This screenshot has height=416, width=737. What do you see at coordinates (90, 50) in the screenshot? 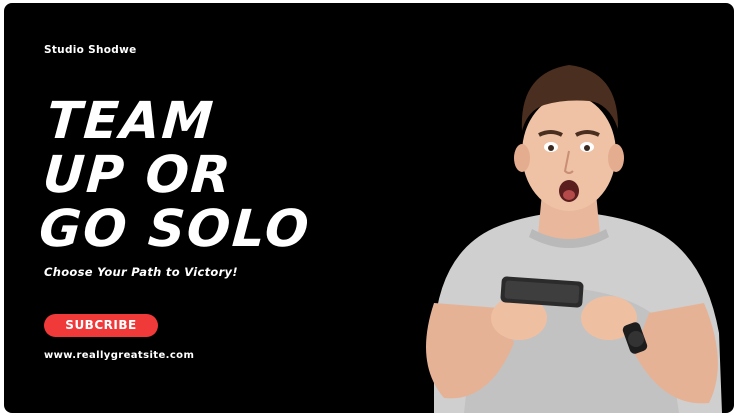
I see `brand-name: Studio Shodwe` at bounding box center [90, 50].